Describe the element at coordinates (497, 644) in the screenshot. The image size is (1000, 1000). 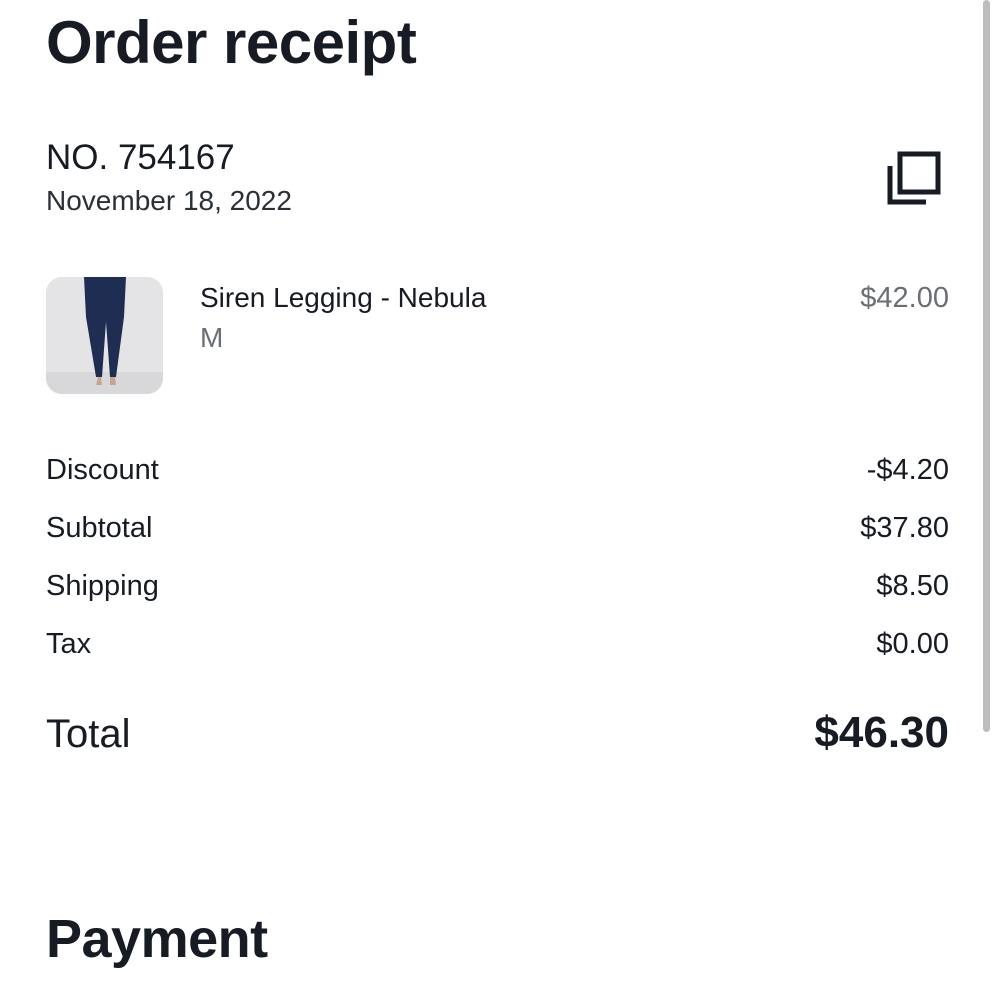
I see `summary-row-tax: Tax $0.00` at that location.